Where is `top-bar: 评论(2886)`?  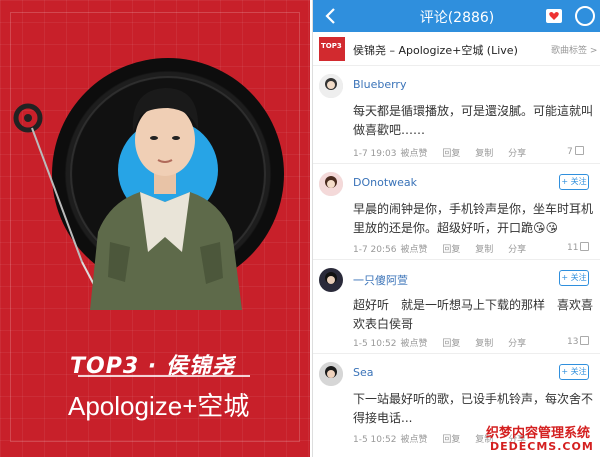
top-bar: 评论(2886) is located at coordinates (456, 16).